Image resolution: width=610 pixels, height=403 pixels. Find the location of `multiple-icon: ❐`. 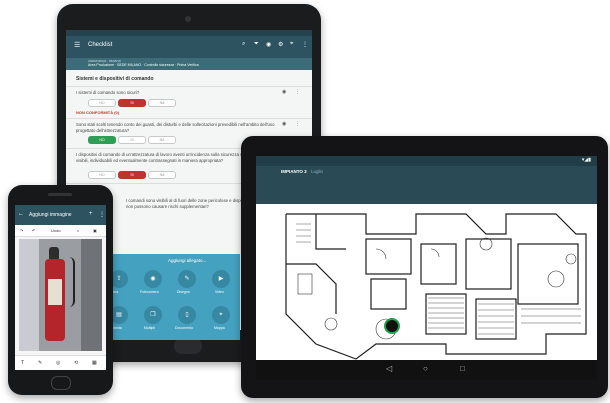

multiple-icon: ❐ is located at coordinates (153, 315).